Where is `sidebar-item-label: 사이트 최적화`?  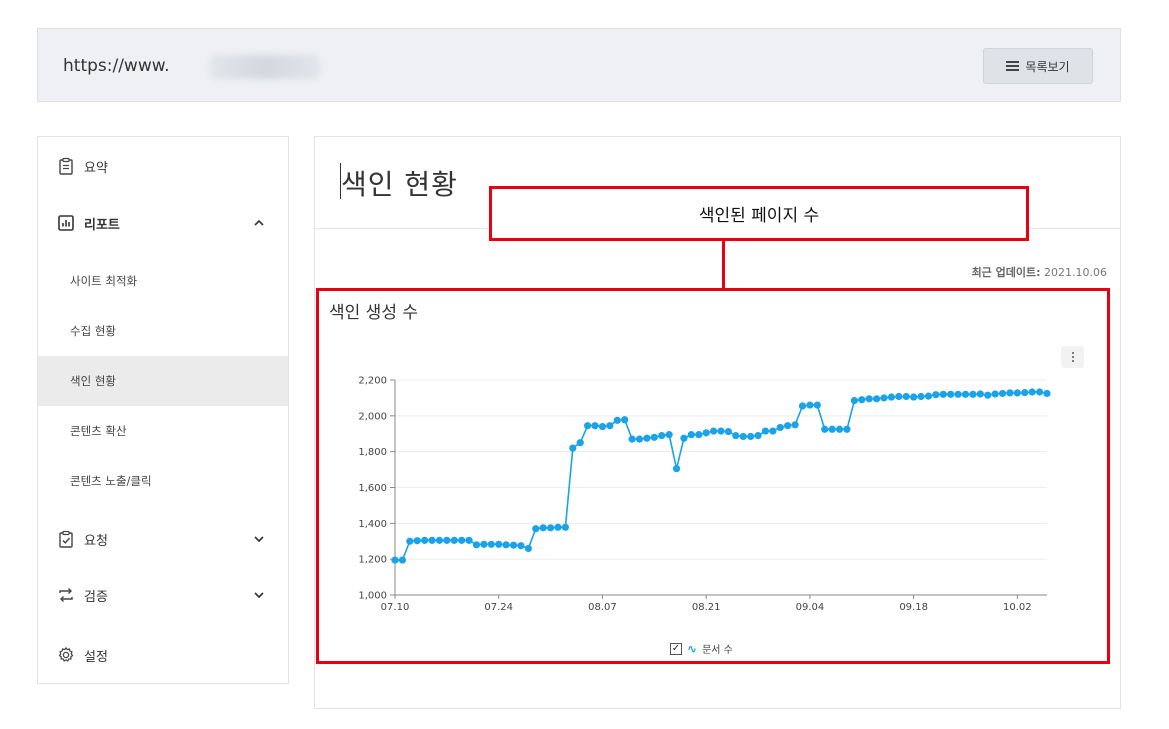 sidebar-item-label: 사이트 최적화 is located at coordinates (104, 281).